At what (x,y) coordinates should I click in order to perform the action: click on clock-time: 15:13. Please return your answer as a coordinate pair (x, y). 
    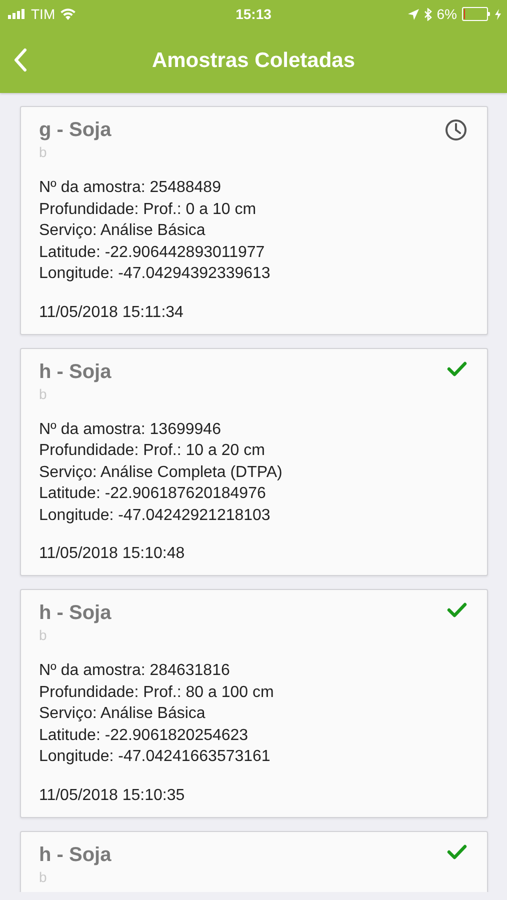
    Looking at the image, I should click on (254, 14).